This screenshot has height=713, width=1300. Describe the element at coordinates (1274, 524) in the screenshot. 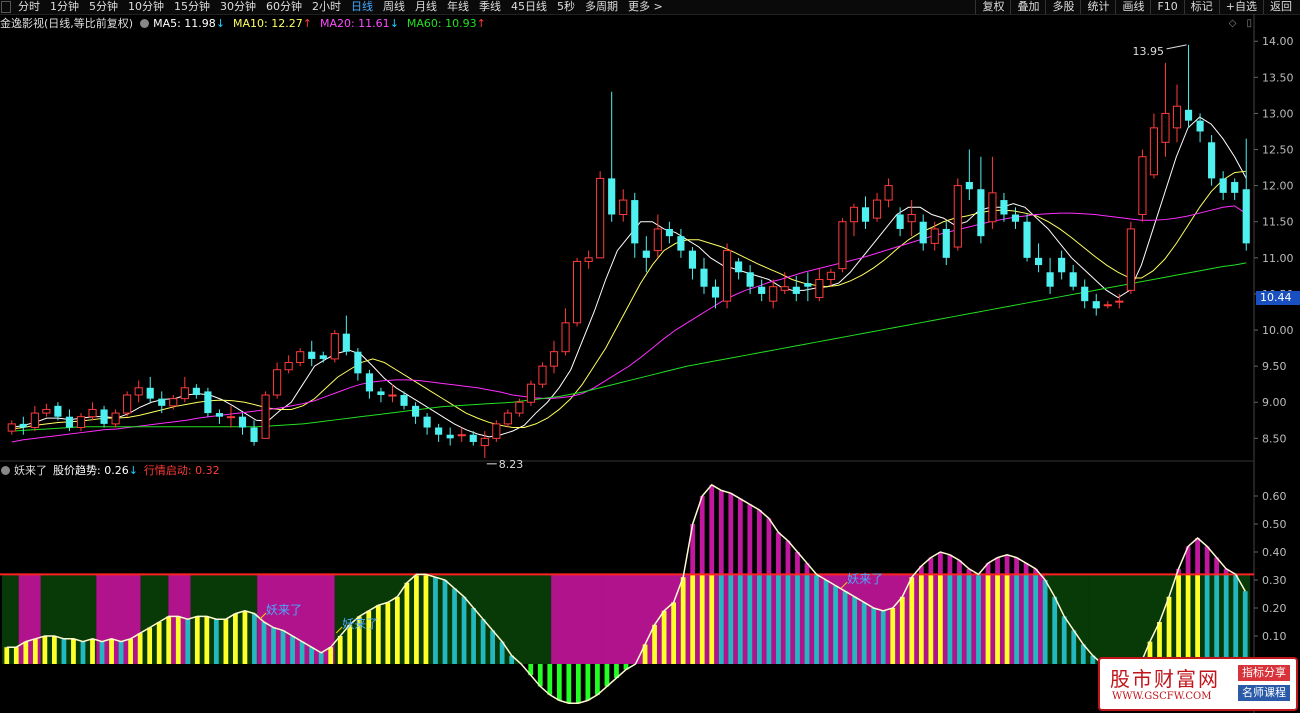

I see `indicator-tick-label: 0.50` at that location.